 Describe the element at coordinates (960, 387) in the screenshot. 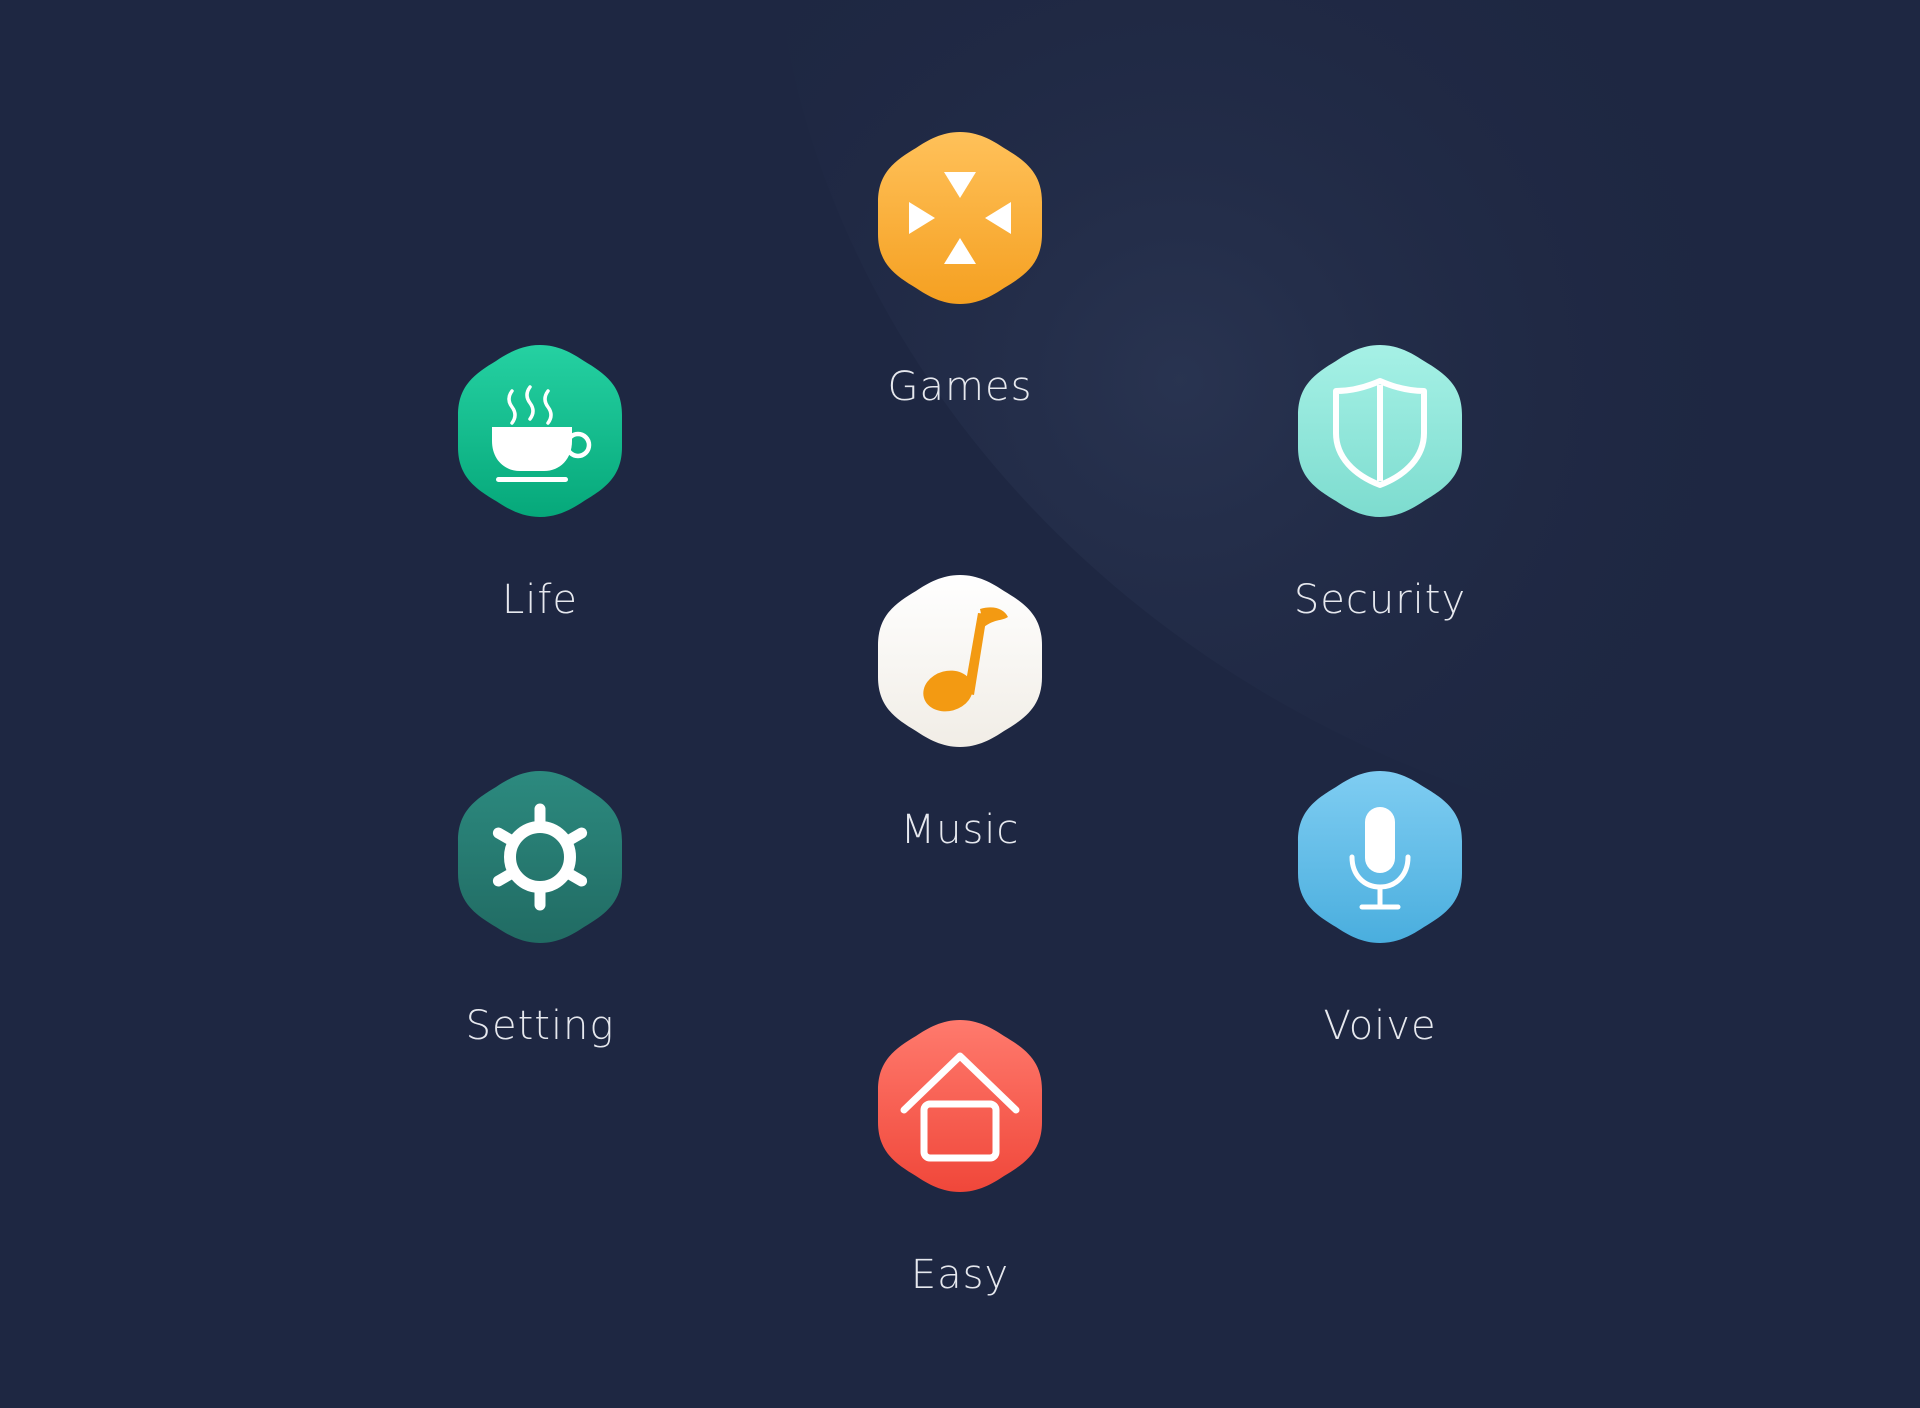

I see `games-label: Games` at that location.